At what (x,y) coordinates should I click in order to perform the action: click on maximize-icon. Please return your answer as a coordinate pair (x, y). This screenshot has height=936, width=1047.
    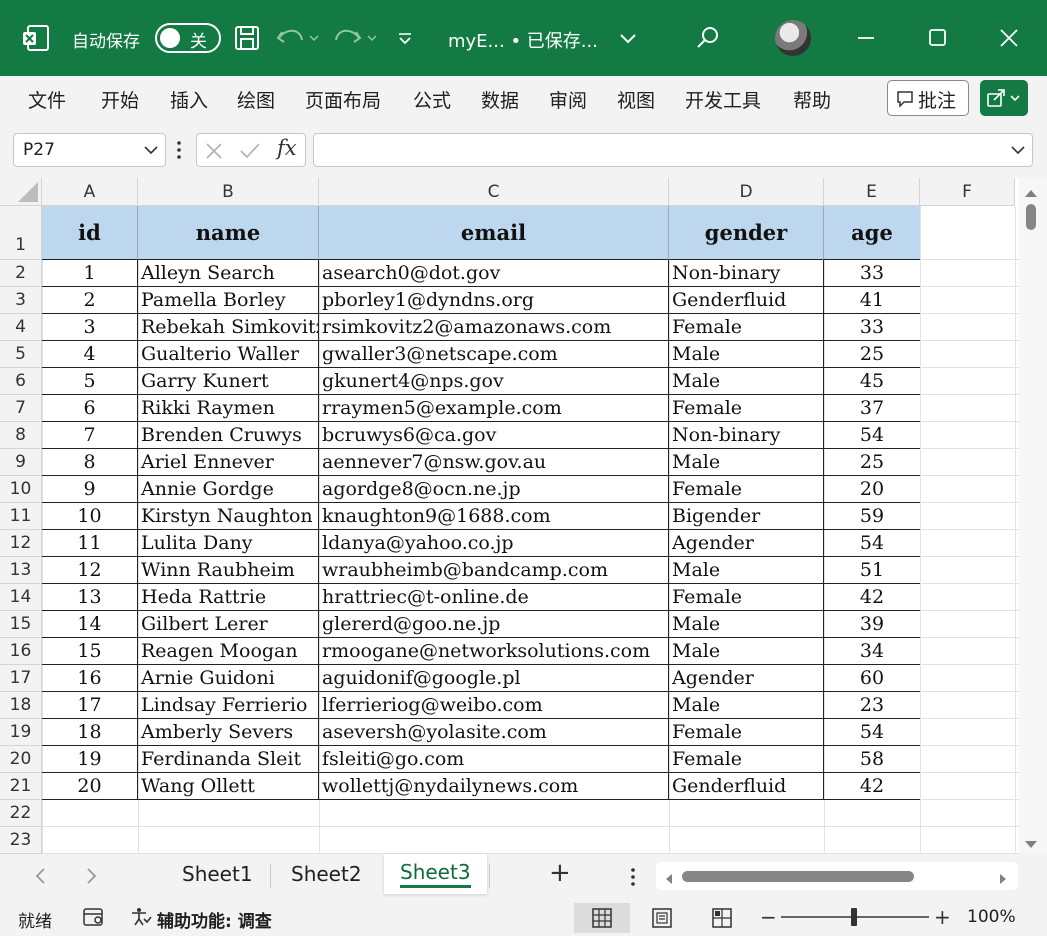
    Looking at the image, I should click on (938, 38).